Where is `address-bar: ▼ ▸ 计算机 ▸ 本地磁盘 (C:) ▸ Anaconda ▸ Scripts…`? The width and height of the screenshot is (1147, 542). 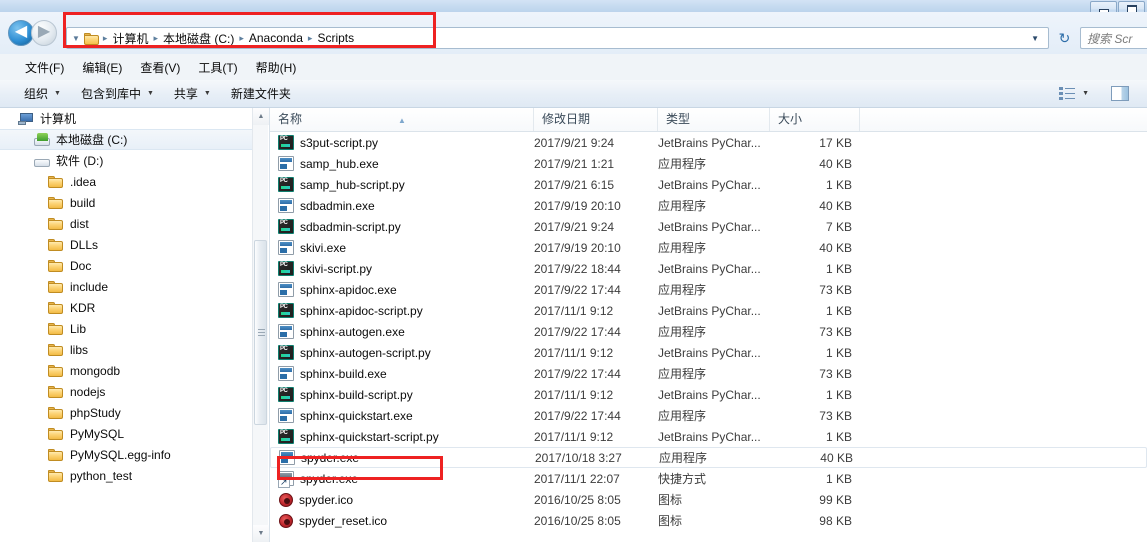
address-bar: ▼ ▸ 计算机 ▸ 本地磁盘 (C:) ▸ Anaconda ▸ Scripts… is located at coordinates (557, 38).